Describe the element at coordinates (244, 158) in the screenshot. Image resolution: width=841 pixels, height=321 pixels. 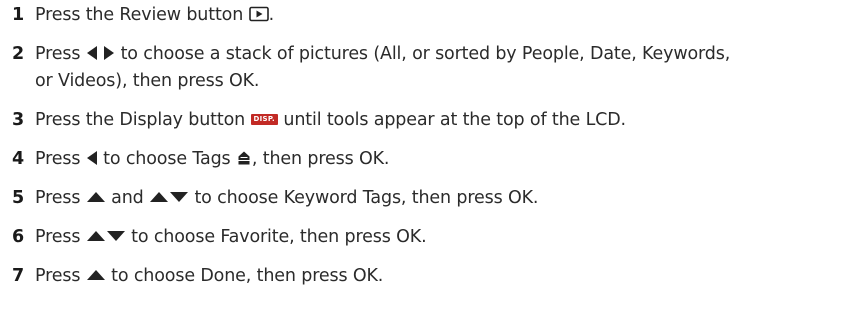
I see `tags-icon` at that location.